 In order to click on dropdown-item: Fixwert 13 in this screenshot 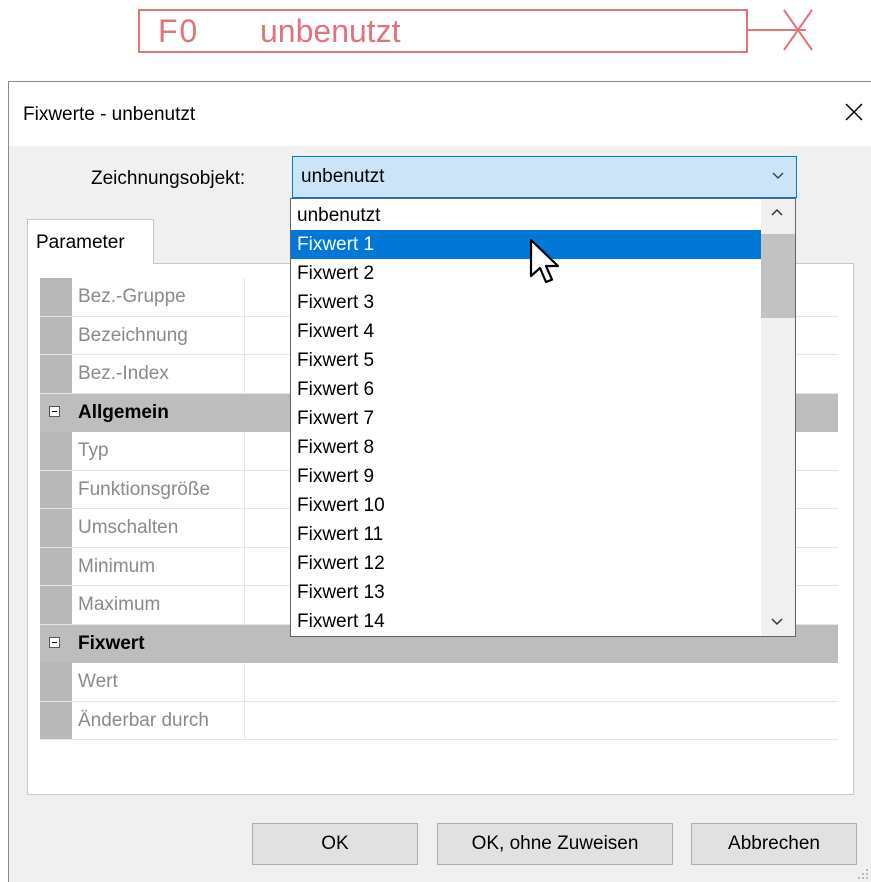, I will do `click(526, 592)`.